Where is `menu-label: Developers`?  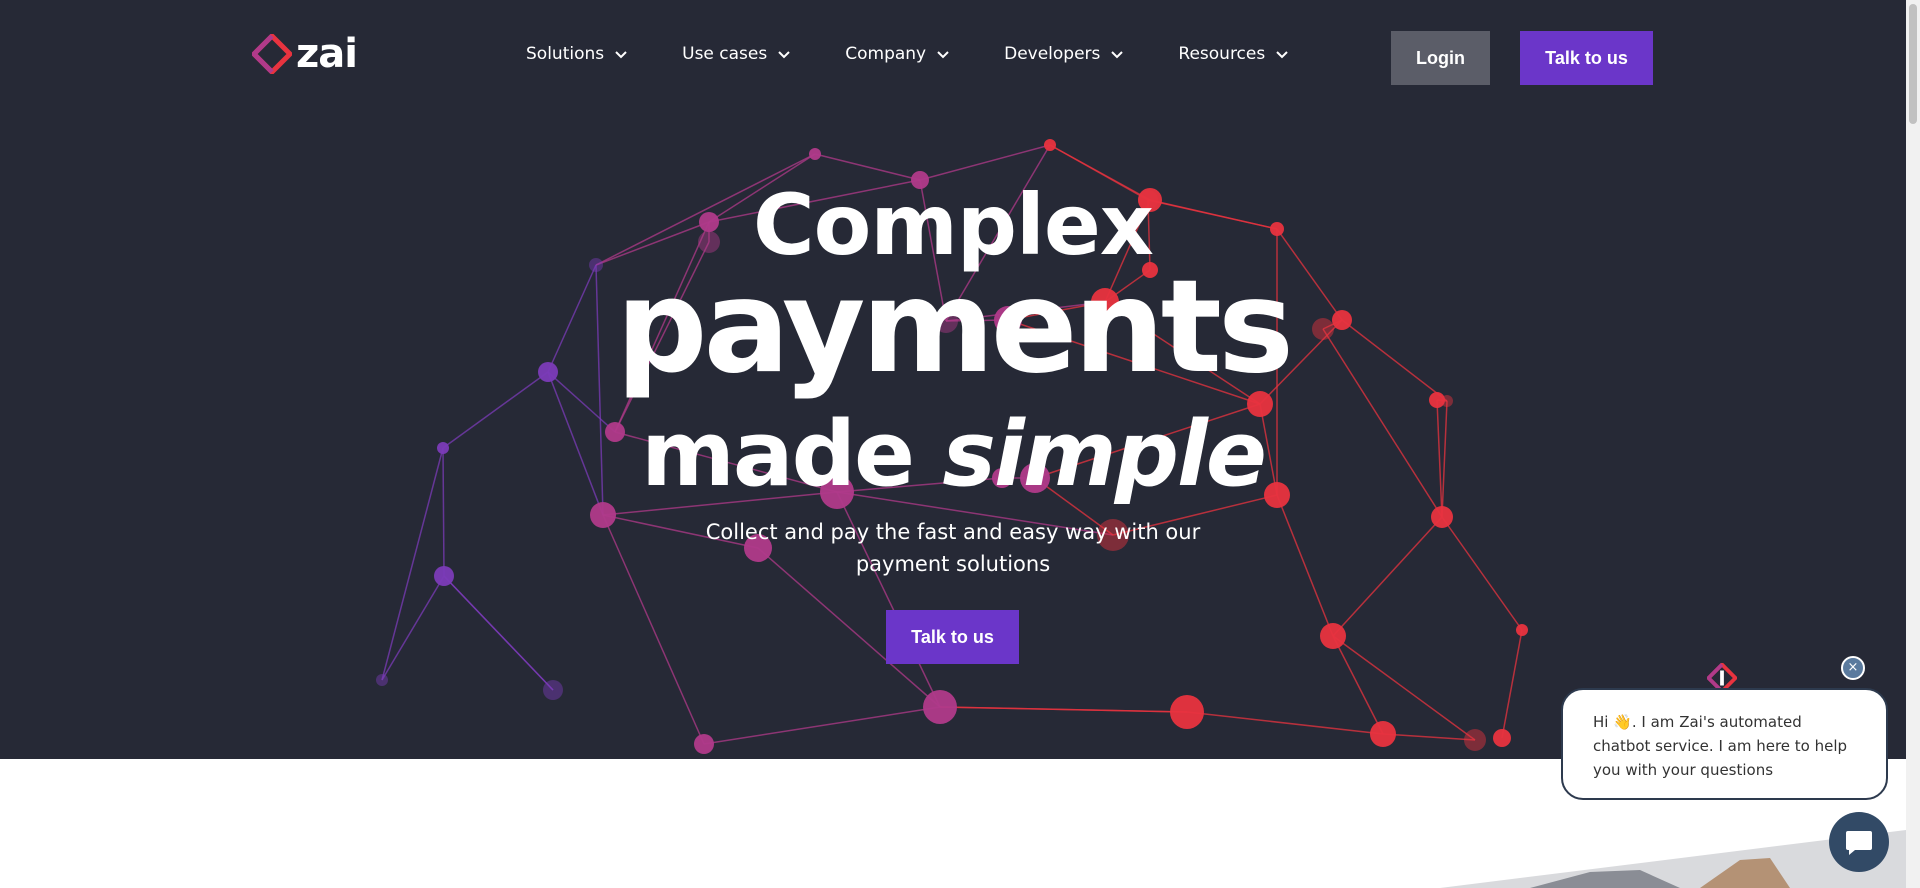
menu-label: Developers is located at coordinates (1052, 54).